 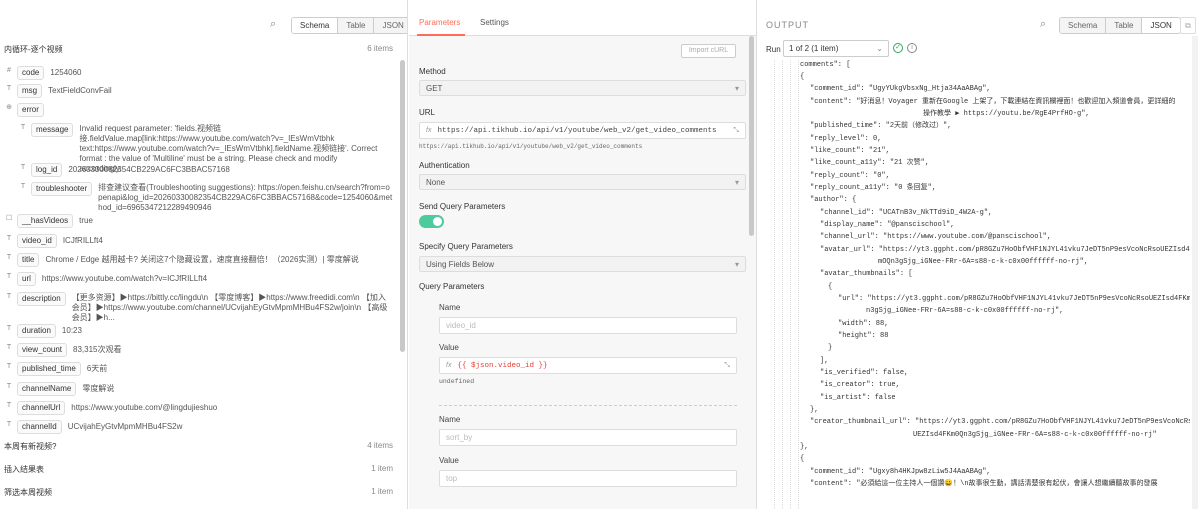 What do you see at coordinates (787, 25) in the screenshot?
I see `output-title: OUTPUT` at bounding box center [787, 25].